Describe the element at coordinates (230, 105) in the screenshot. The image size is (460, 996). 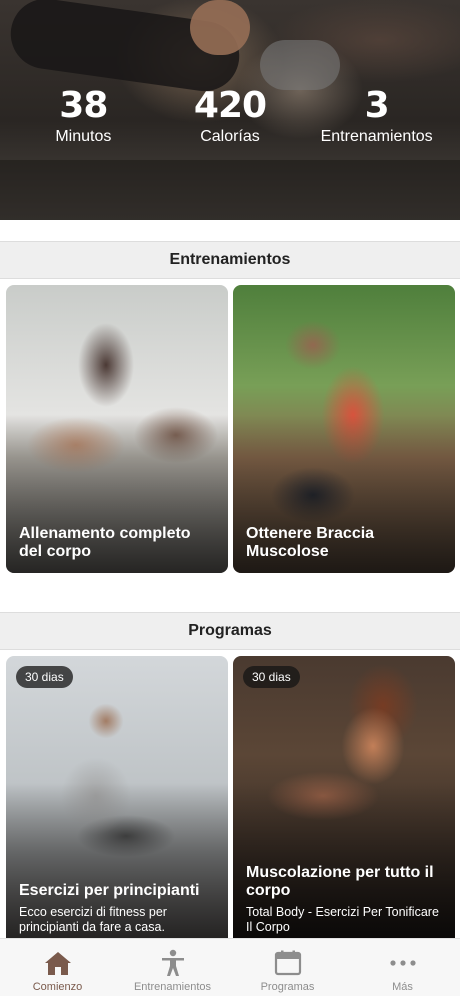
I see `stat-calories-value: 420` at that location.